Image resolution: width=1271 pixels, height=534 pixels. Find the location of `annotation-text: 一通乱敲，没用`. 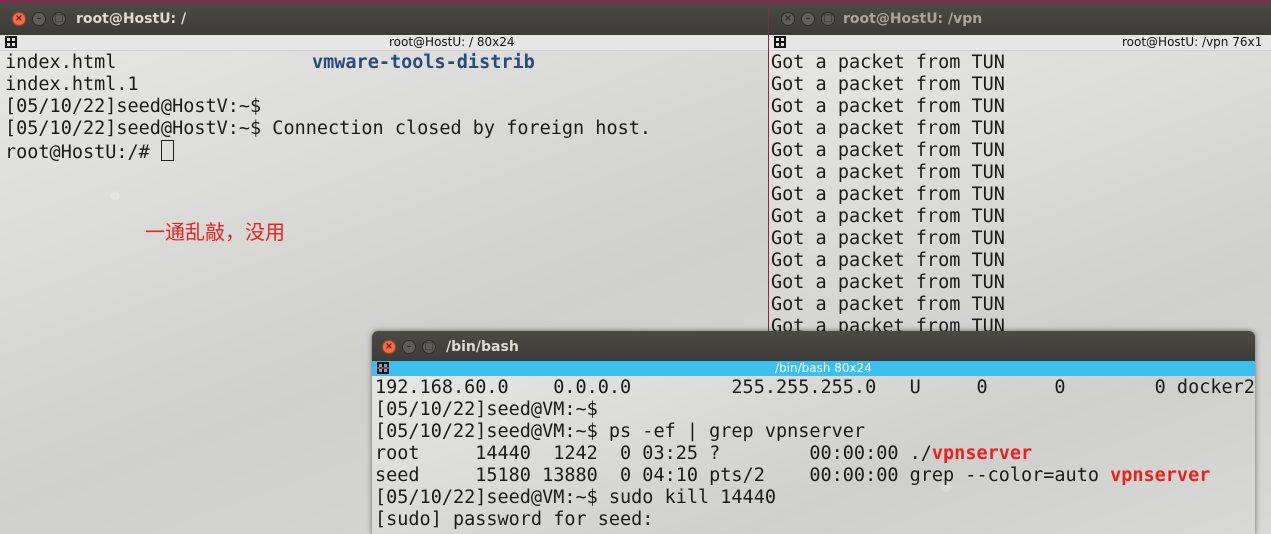

annotation-text: 一通乱敲，没用 is located at coordinates (215, 232).